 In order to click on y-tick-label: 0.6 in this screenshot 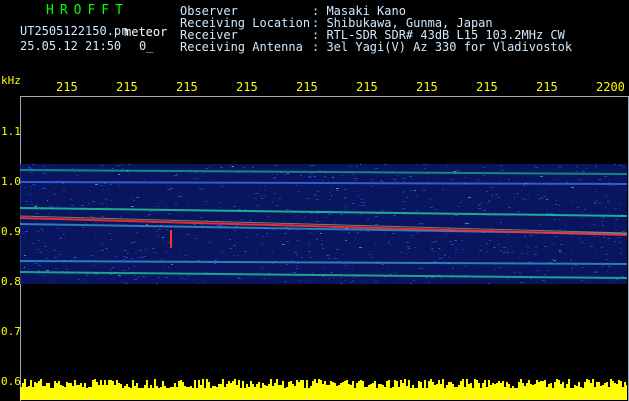, I will do `click(11, 381)`.